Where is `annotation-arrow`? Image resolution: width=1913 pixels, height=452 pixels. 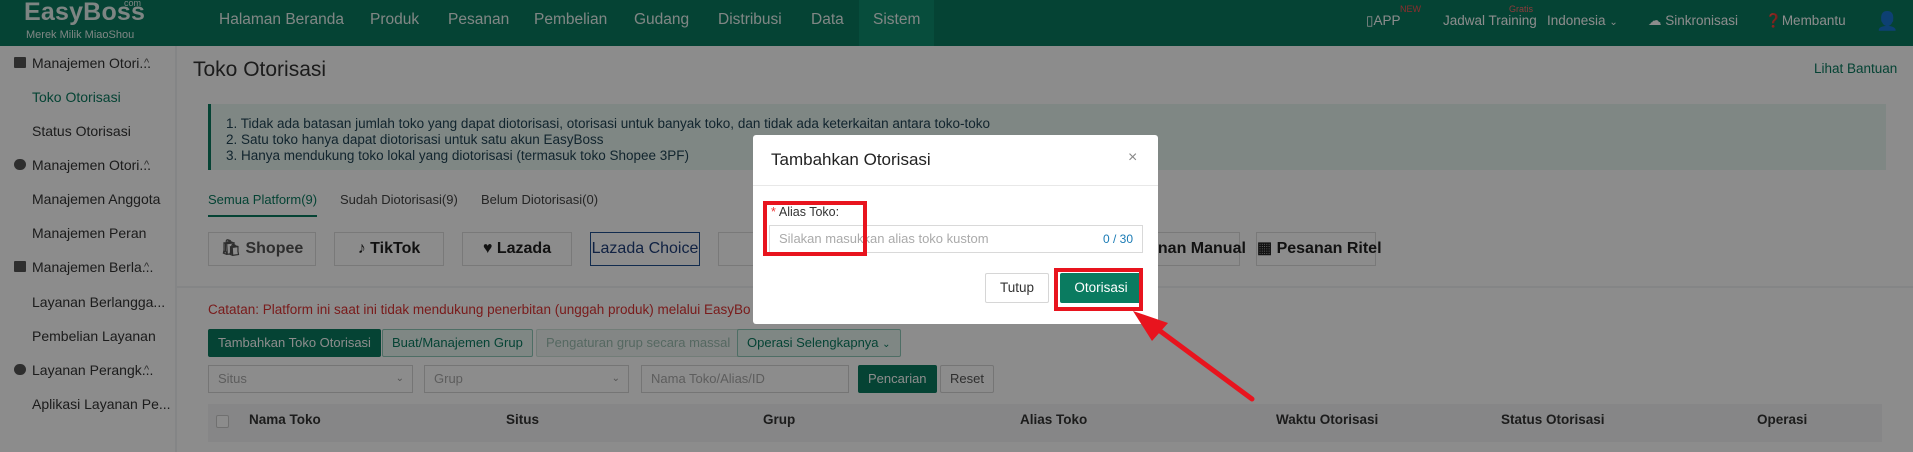
annotation-arrow is located at coordinates (1194, 356).